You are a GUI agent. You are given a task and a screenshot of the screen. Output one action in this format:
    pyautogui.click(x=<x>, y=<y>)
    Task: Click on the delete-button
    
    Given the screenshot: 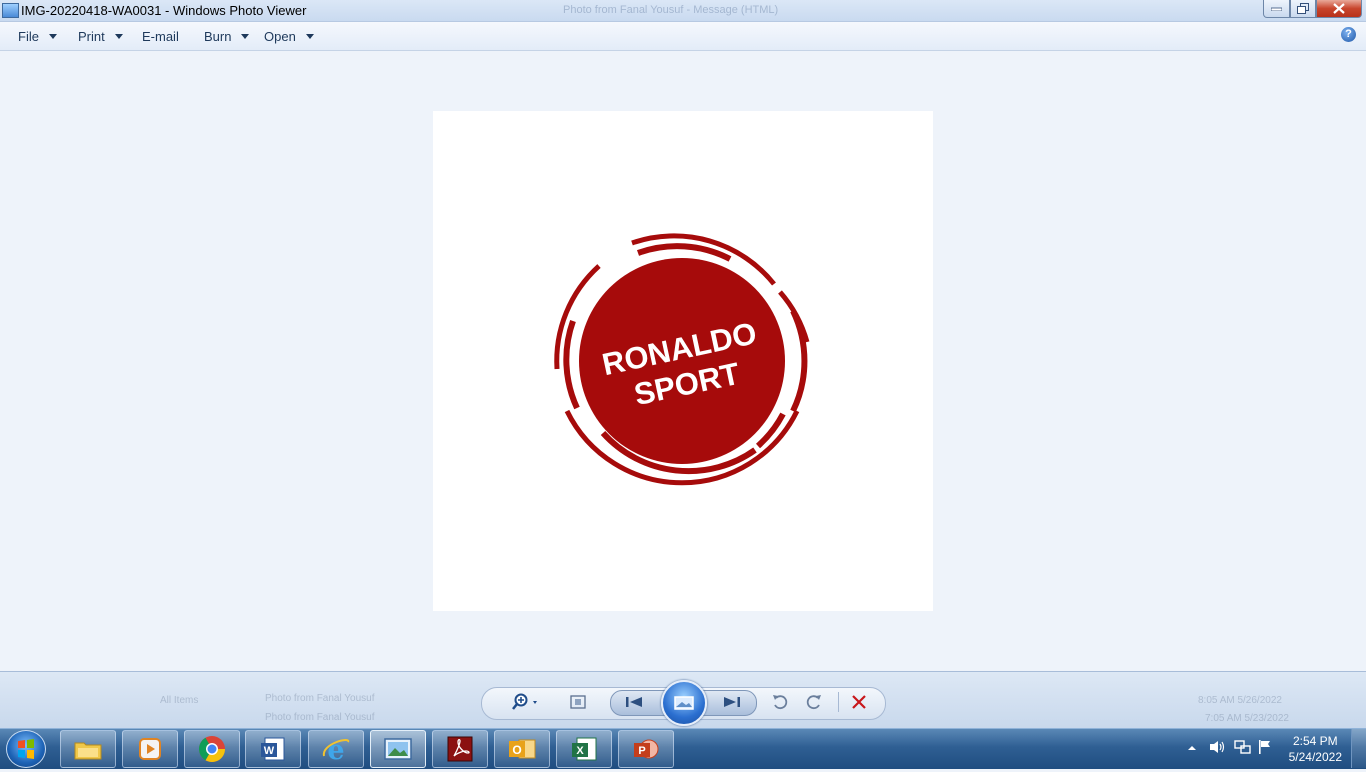 What is the action you would take?
    pyautogui.click(x=859, y=702)
    